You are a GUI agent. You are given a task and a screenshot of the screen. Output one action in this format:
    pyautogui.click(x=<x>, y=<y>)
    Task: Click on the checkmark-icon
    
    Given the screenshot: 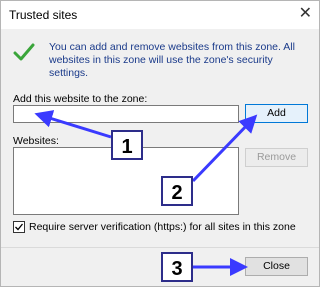 What is the action you would take?
    pyautogui.click(x=24, y=52)
    